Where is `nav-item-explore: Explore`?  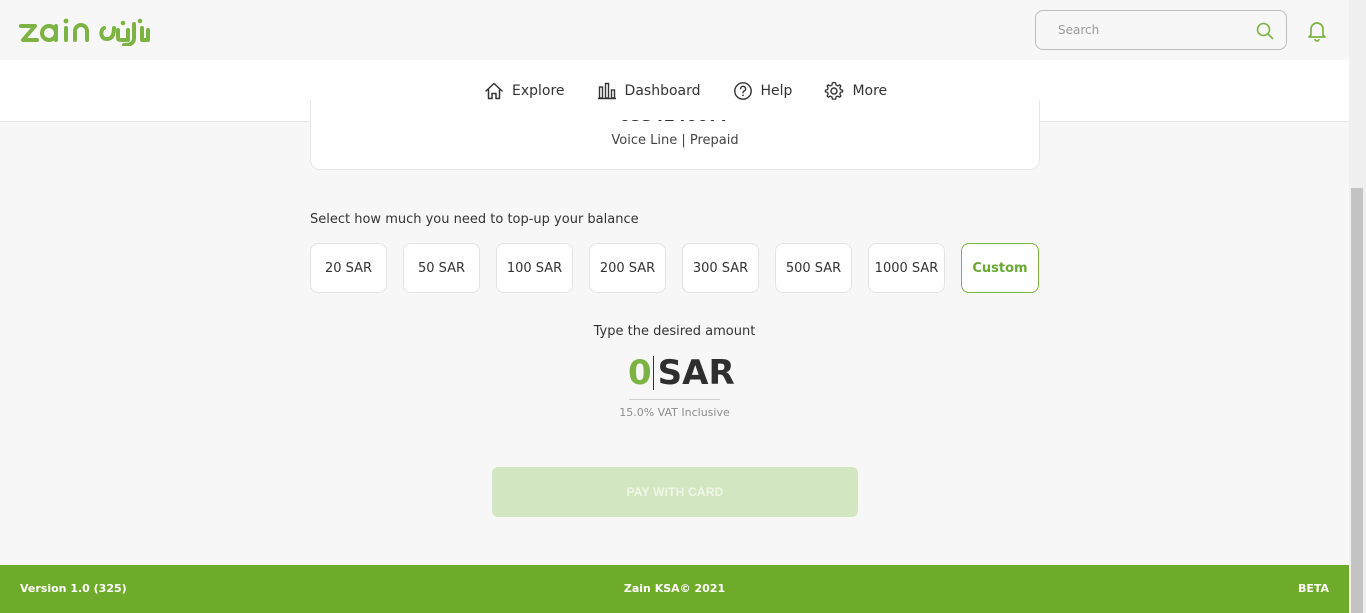
nav-item-explore: Explore is located at coordinates (524, 91).